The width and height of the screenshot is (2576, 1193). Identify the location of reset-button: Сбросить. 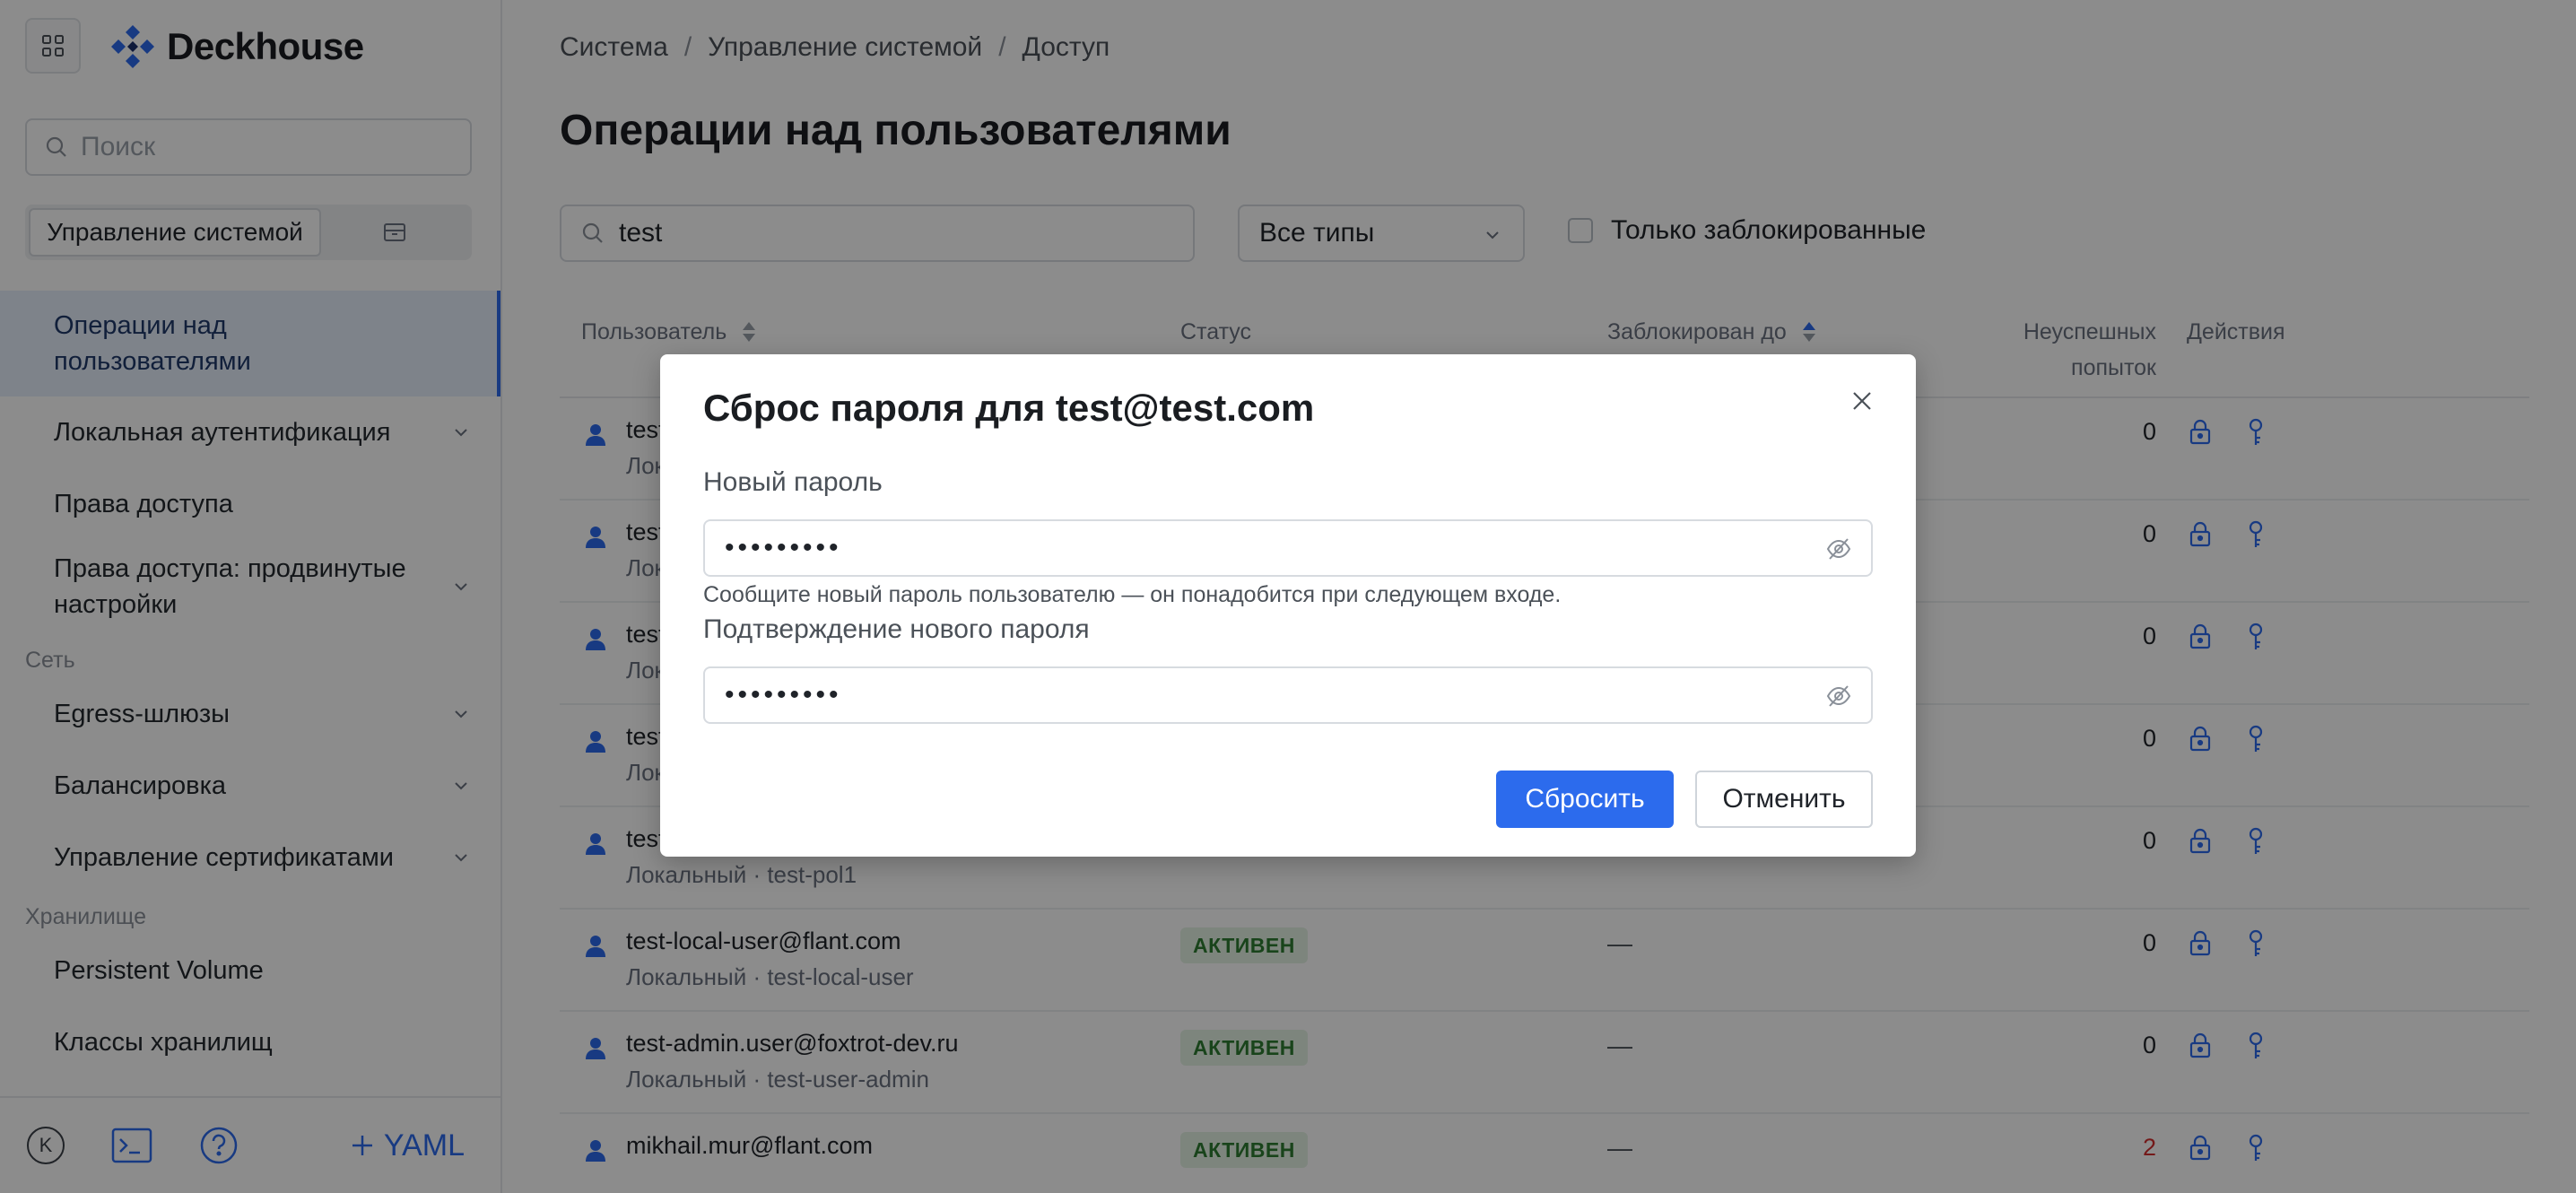
(1585, 800).